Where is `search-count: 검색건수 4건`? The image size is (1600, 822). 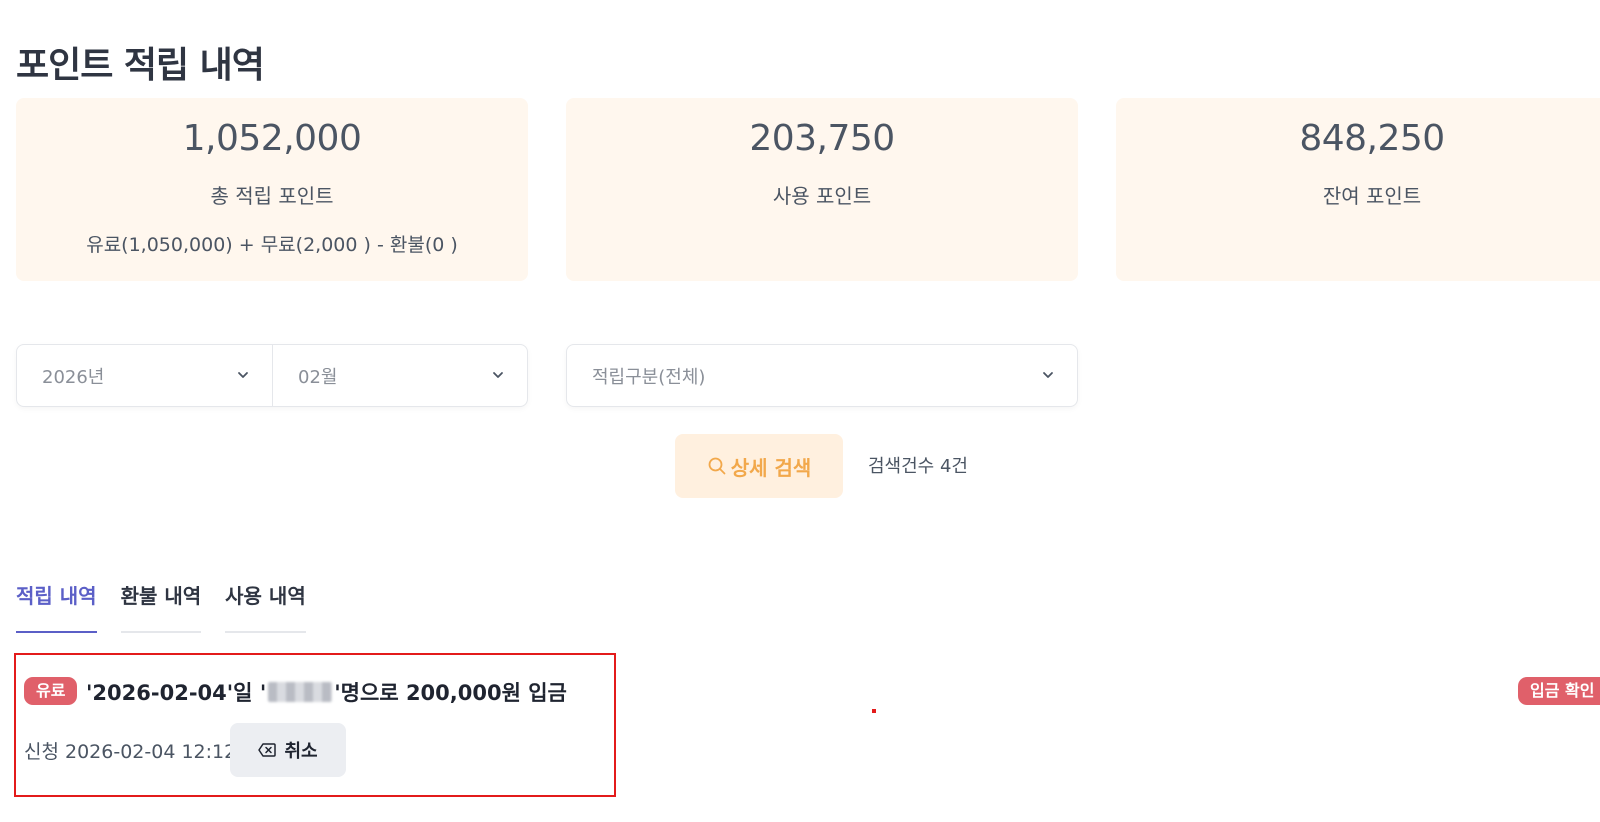
search-count: 검색건수 4건 is located at coordinates (918, 466).